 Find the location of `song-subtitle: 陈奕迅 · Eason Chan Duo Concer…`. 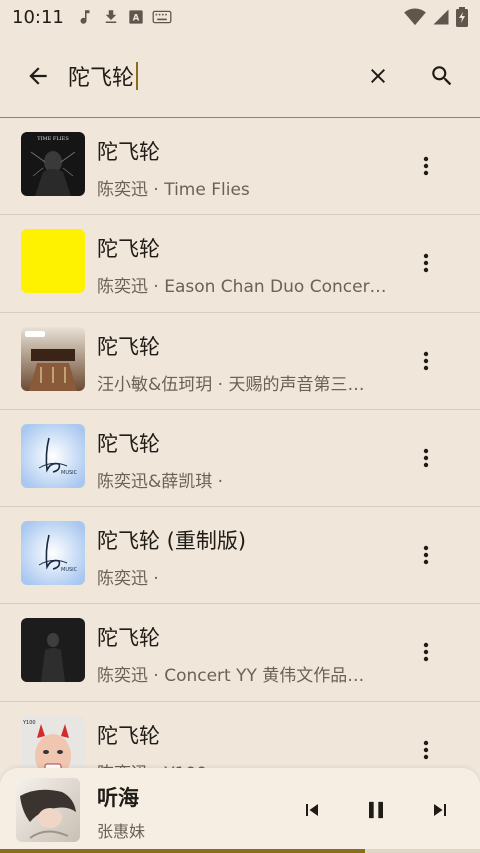

song-subtitle: 陈奕迅 · Eason Chan Duo Concer… is located at coordinates (242, 287).